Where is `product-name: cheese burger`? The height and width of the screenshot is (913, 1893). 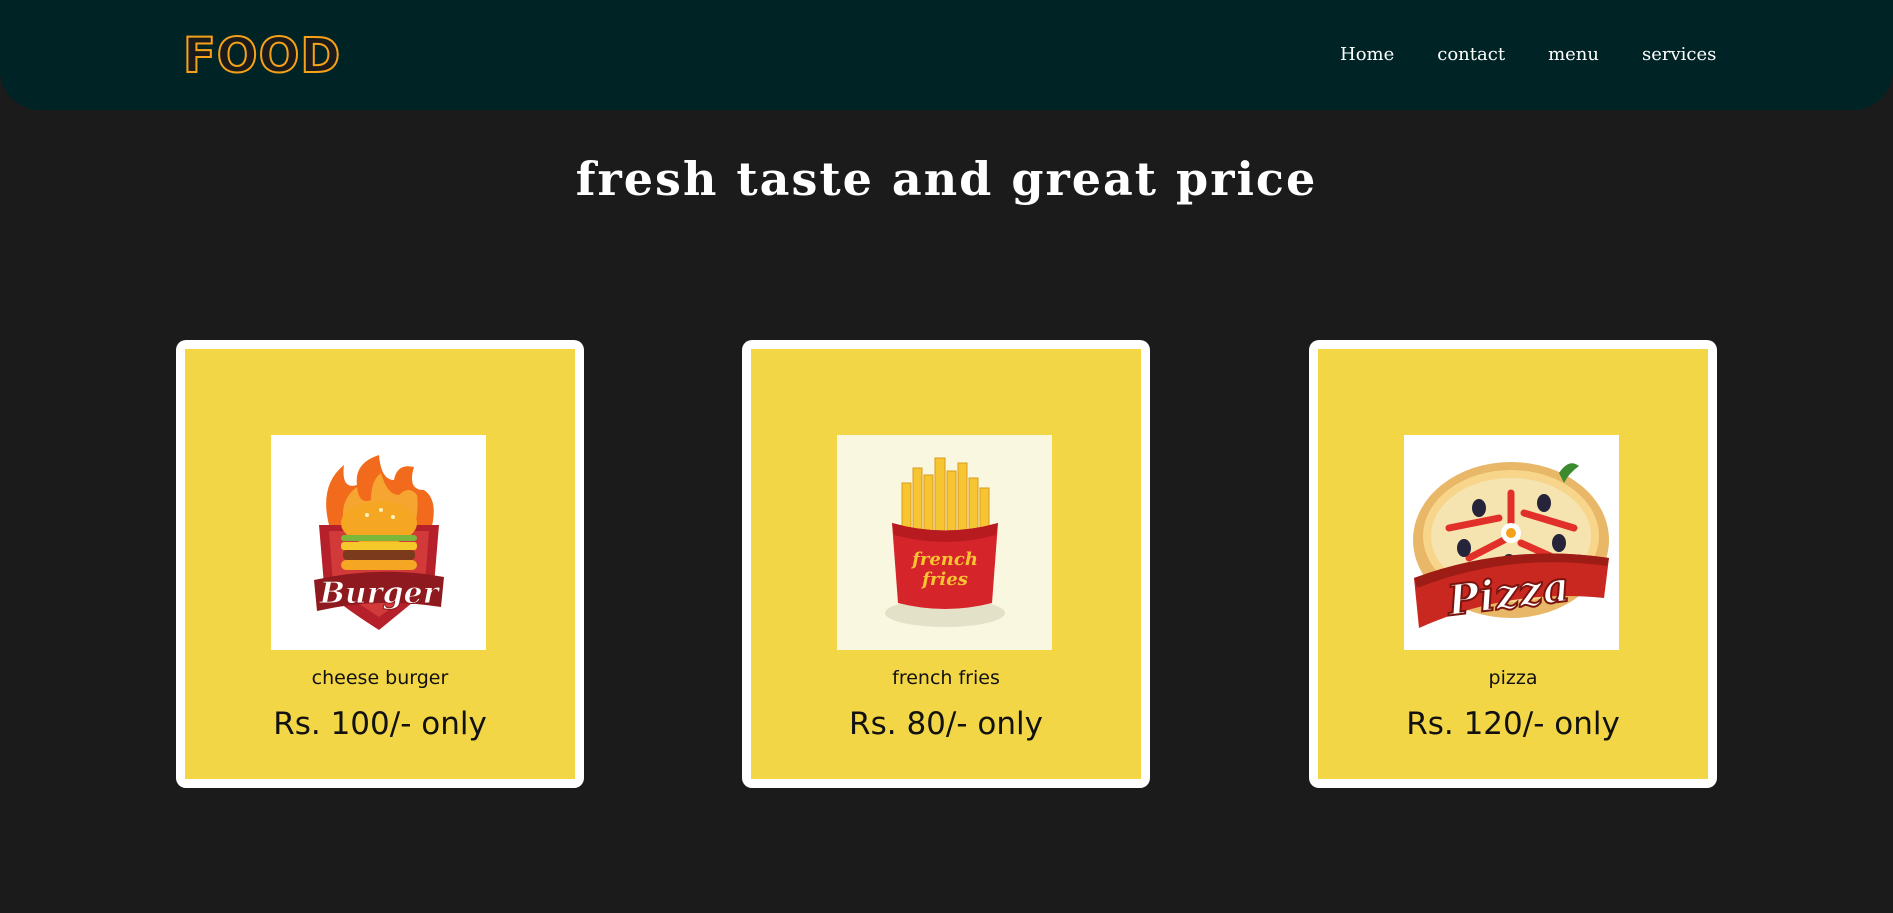 product-name: cheese burger is located at coordinates (380, 678).